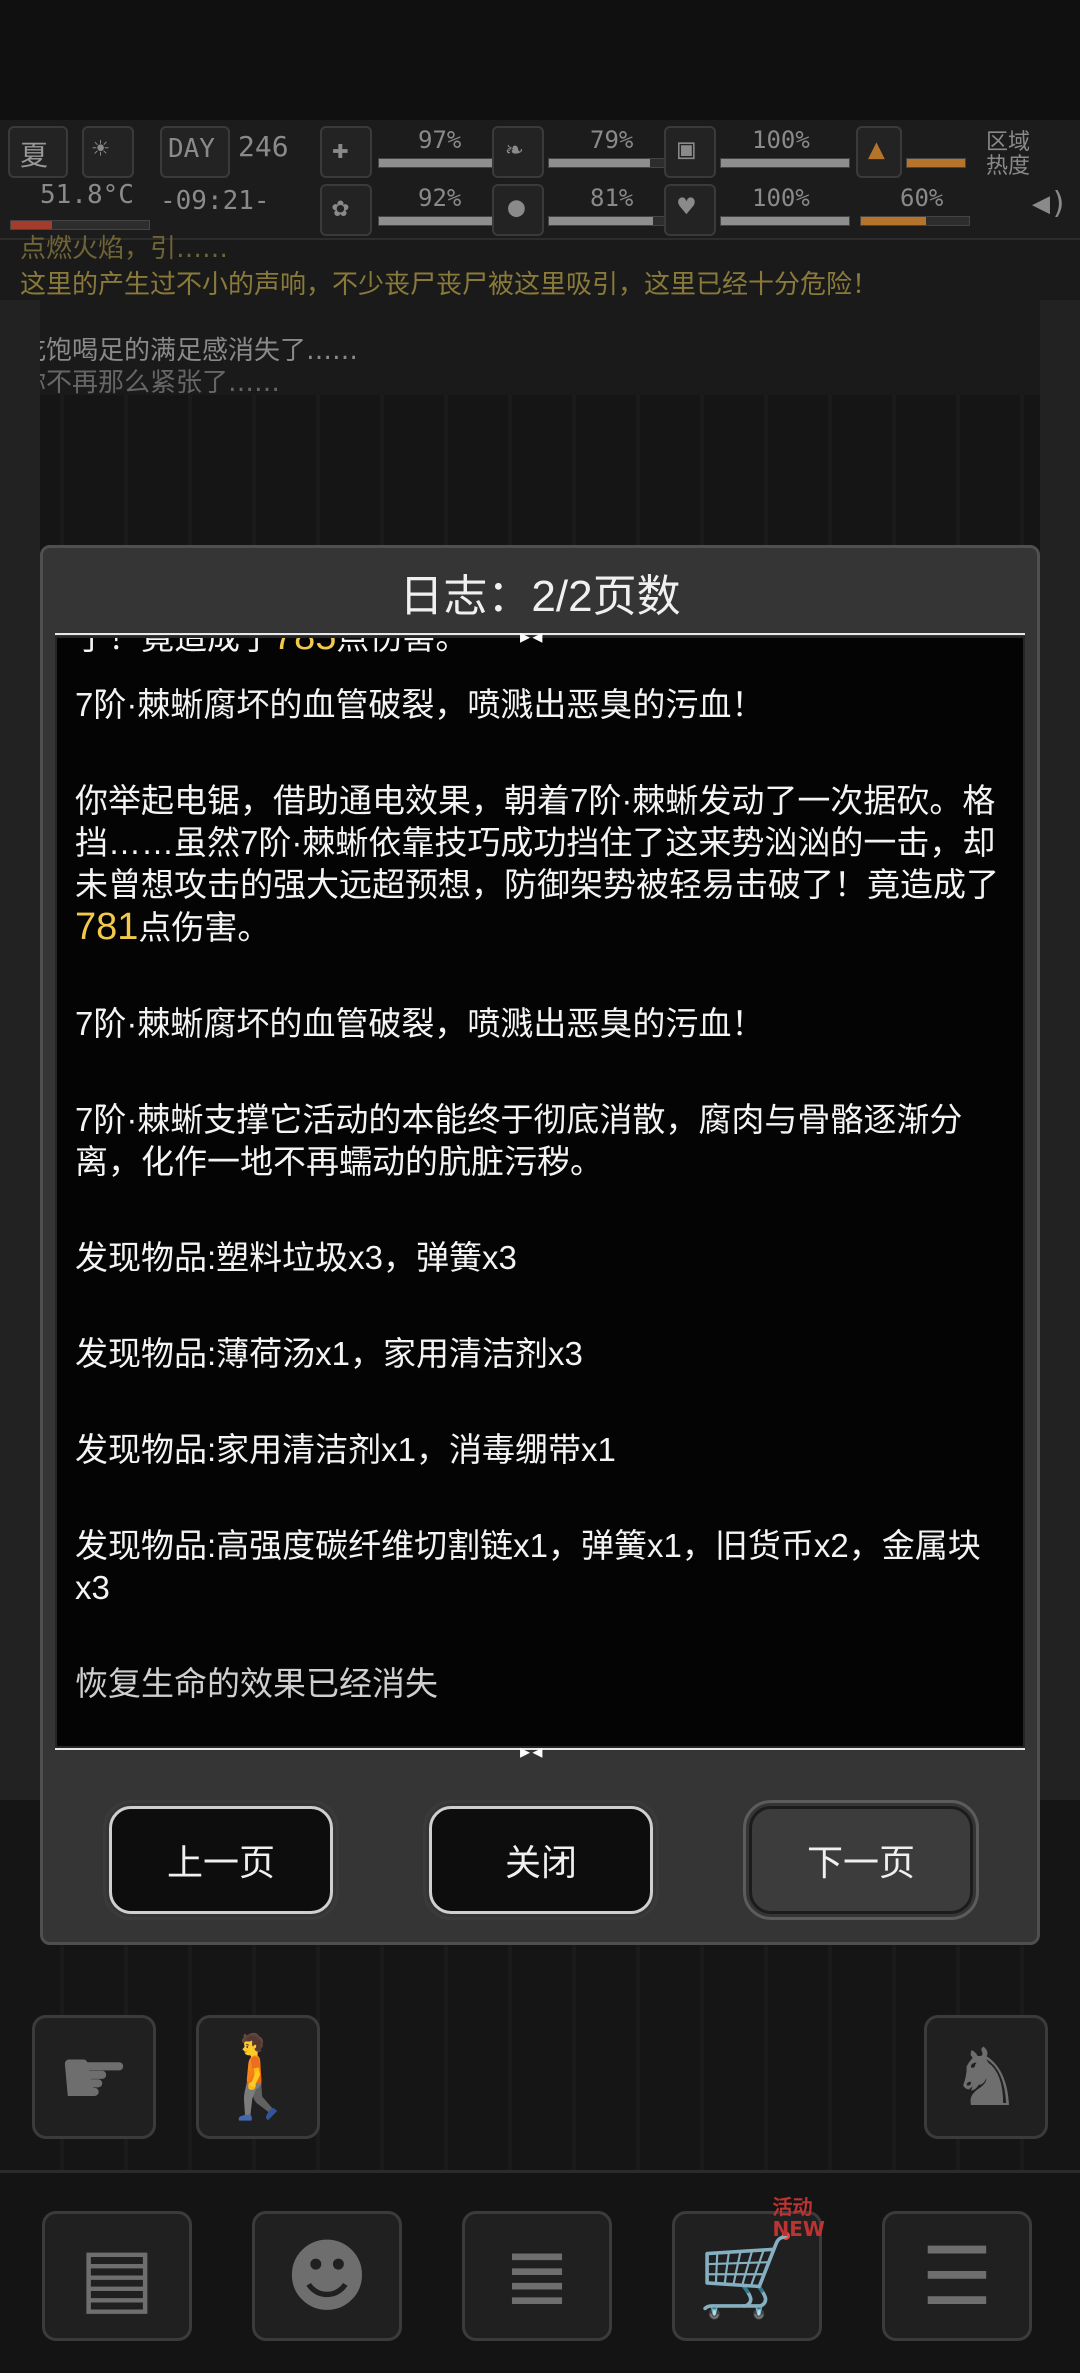  I want to click on log-entry: 发现物品:高强度碳纤维切割链x1，弹簧x1，旧货币x2，金属块x3, so click(528, 1566).